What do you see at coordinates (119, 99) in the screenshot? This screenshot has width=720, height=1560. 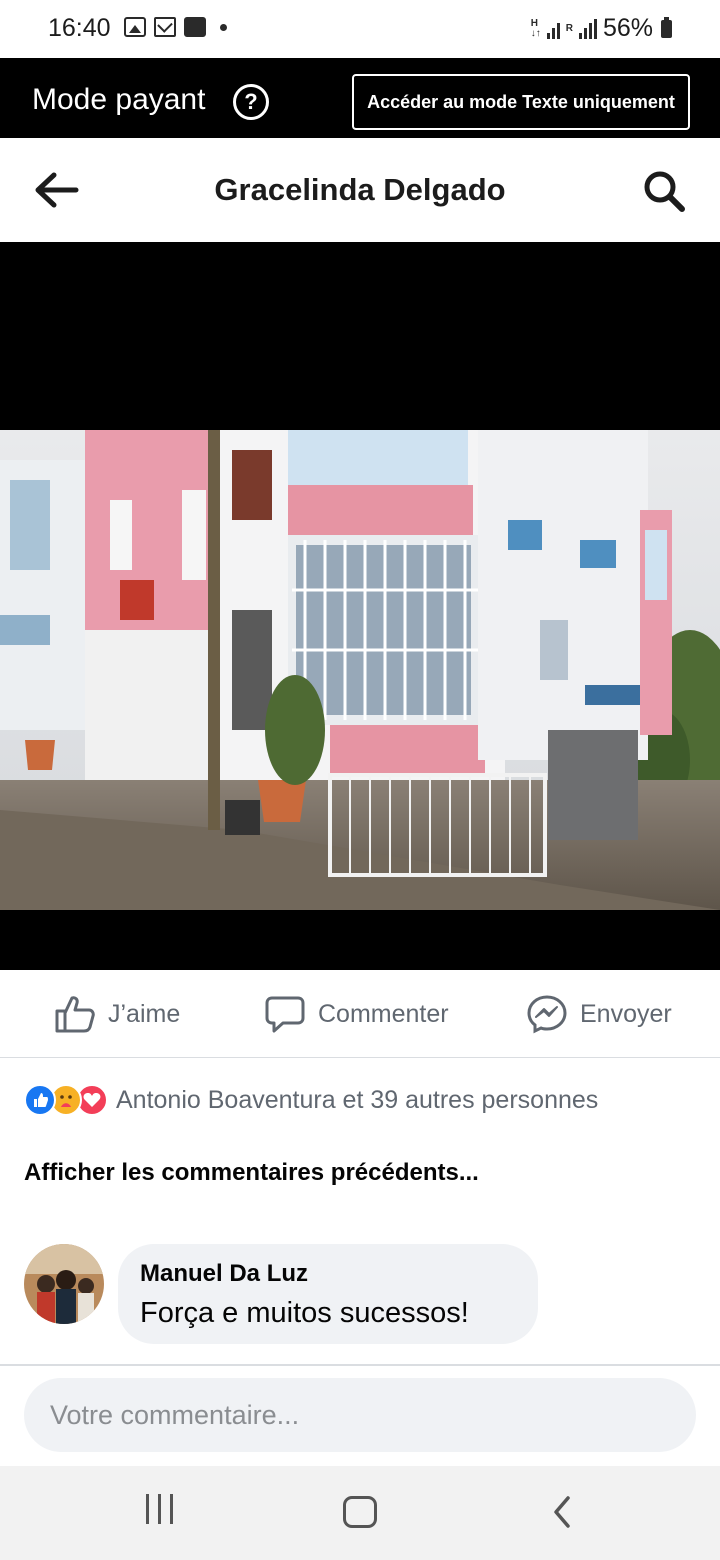 I see `mode-title: Mode payant` at bounding box center [119, 99].